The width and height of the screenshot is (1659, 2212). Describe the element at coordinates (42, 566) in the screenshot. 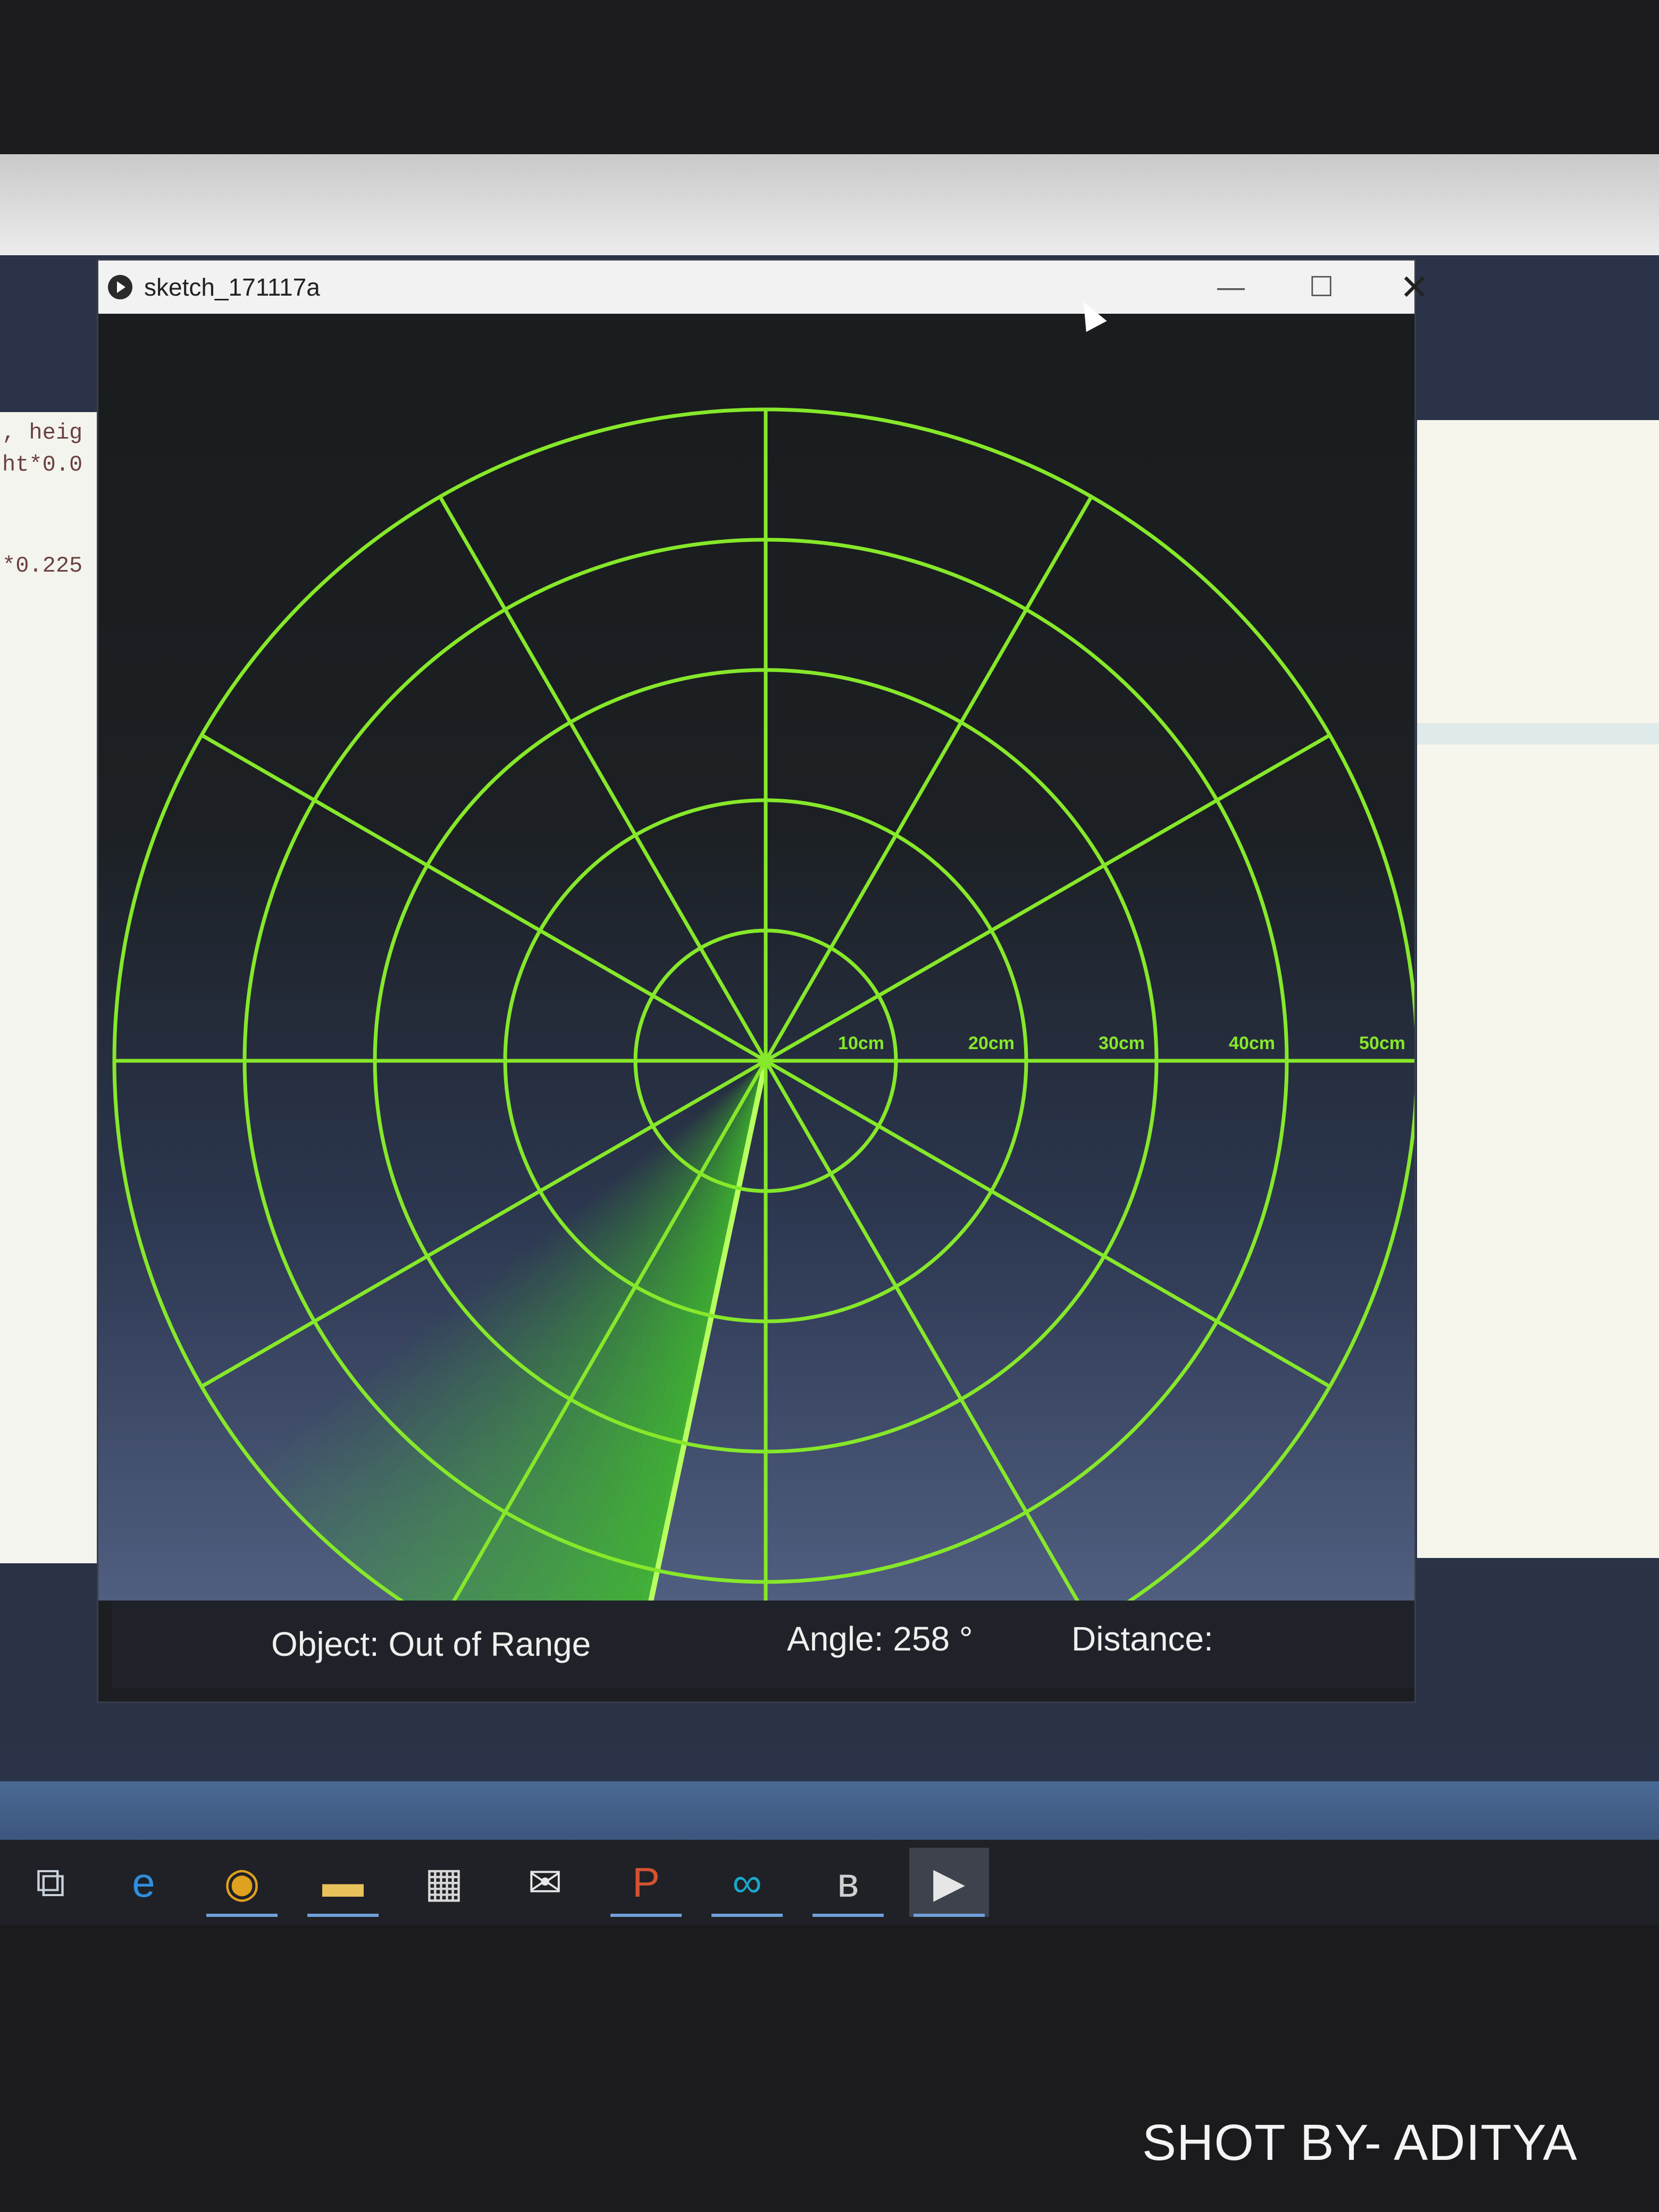

I see `editor-code-line: *0.225` at that location.